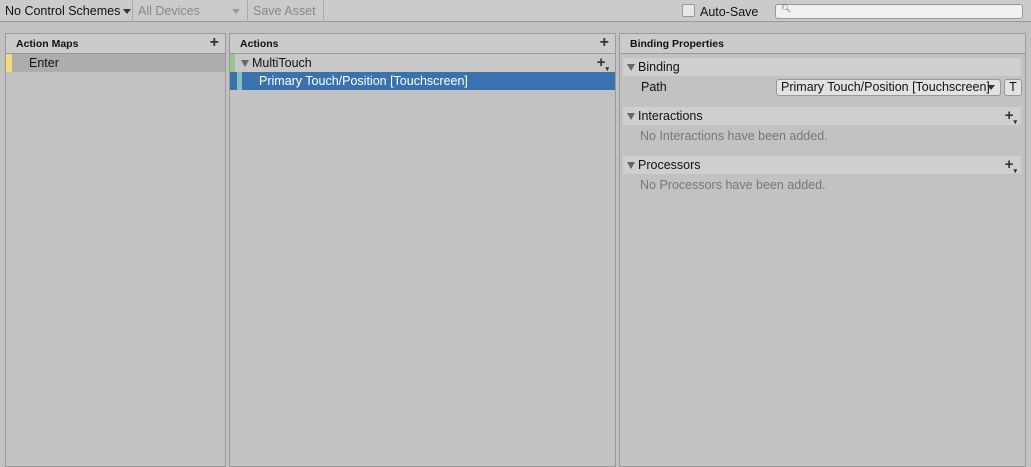 The image size is (1031, 467). Describe the element at coordinates (286, 11) in the screenshot. I see `save-asset-button: Save Asset` at that location.